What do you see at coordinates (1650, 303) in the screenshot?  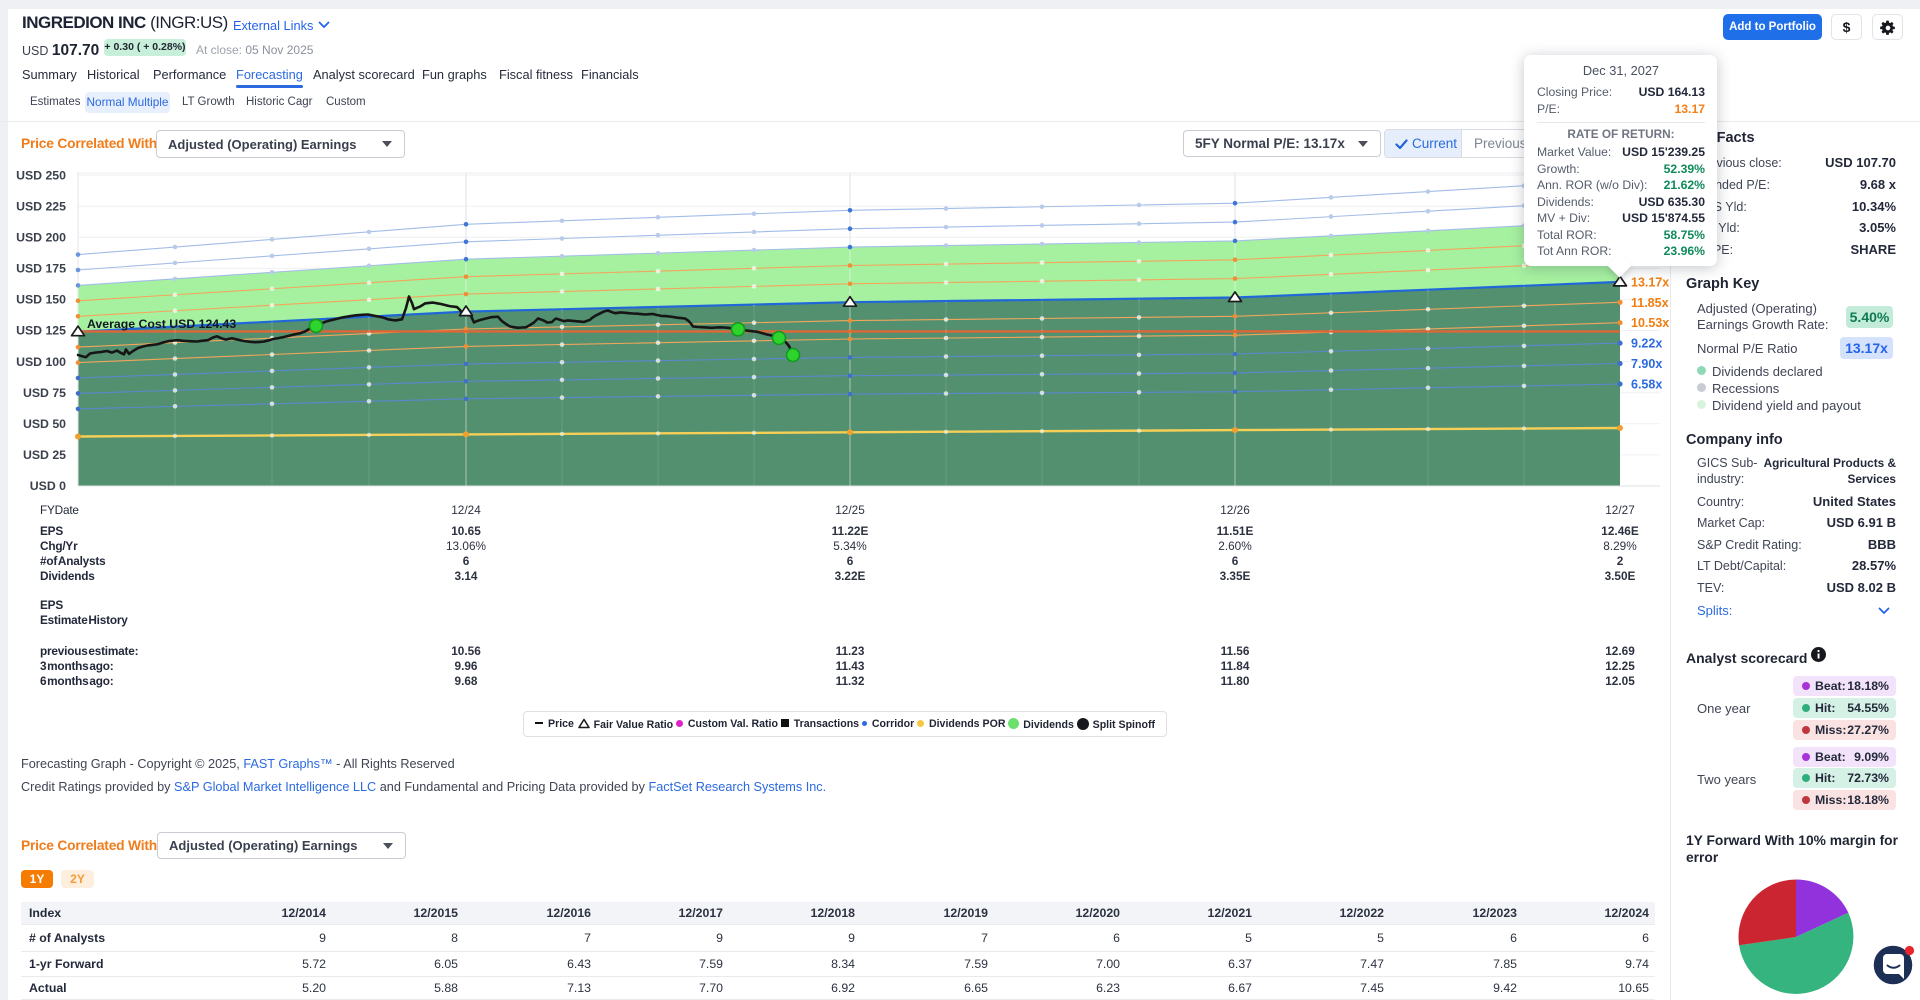 I see `svg-text: 11.85x` at bounding box center [1650, 303].